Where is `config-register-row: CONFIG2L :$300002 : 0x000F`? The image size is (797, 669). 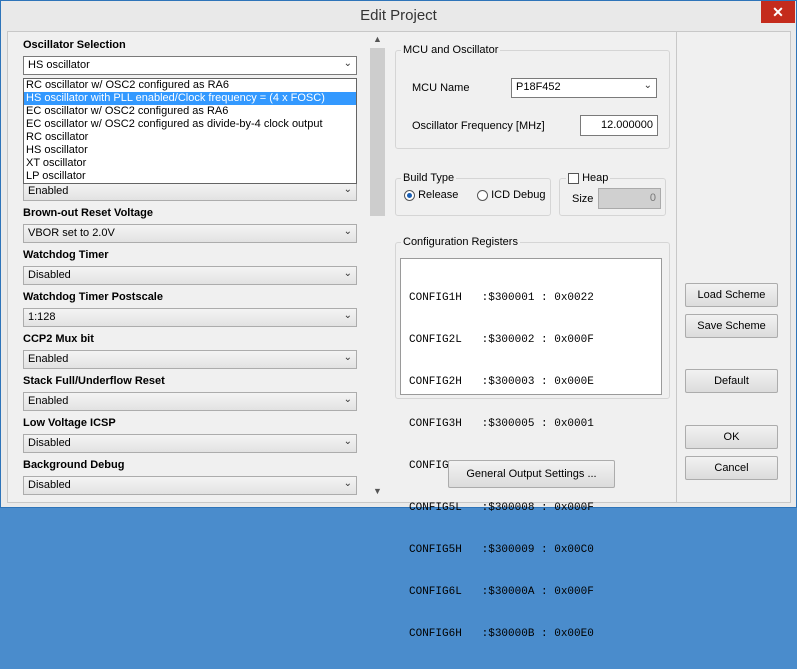
config-register-row: CONFIG2L :$300002 : 0x000F is located at coordinates (501, 340).